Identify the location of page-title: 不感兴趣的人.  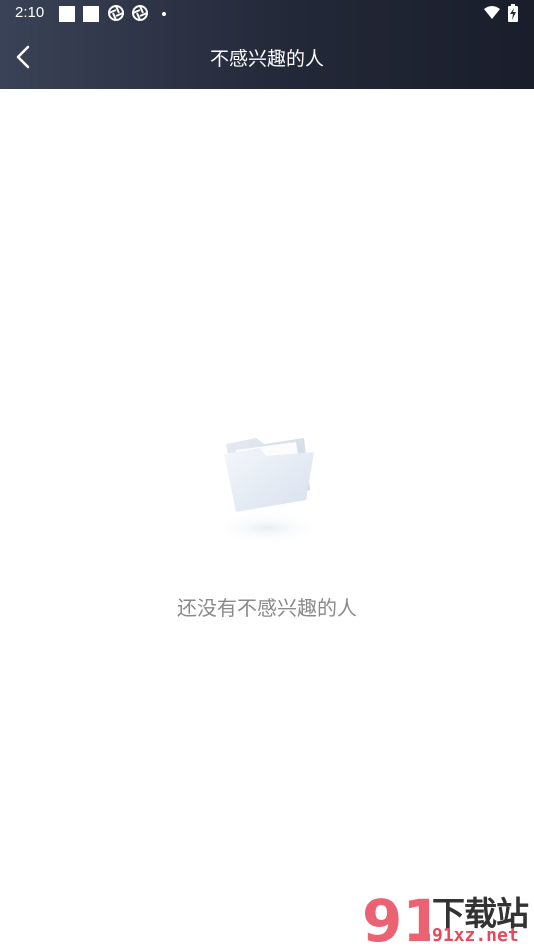
(266, 59).